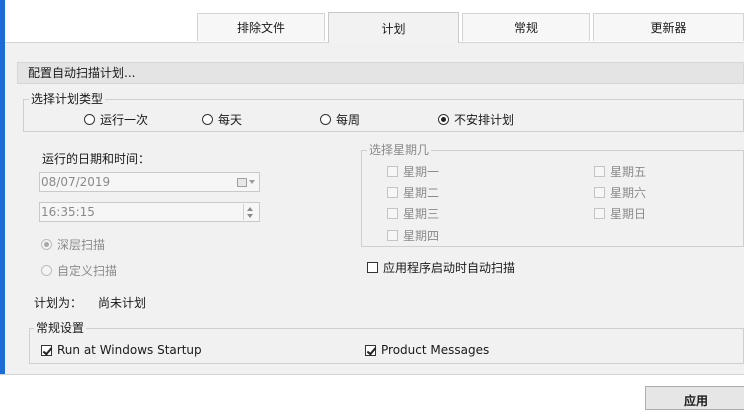  I want to click on tab-label: 常规, so click(525, 28).